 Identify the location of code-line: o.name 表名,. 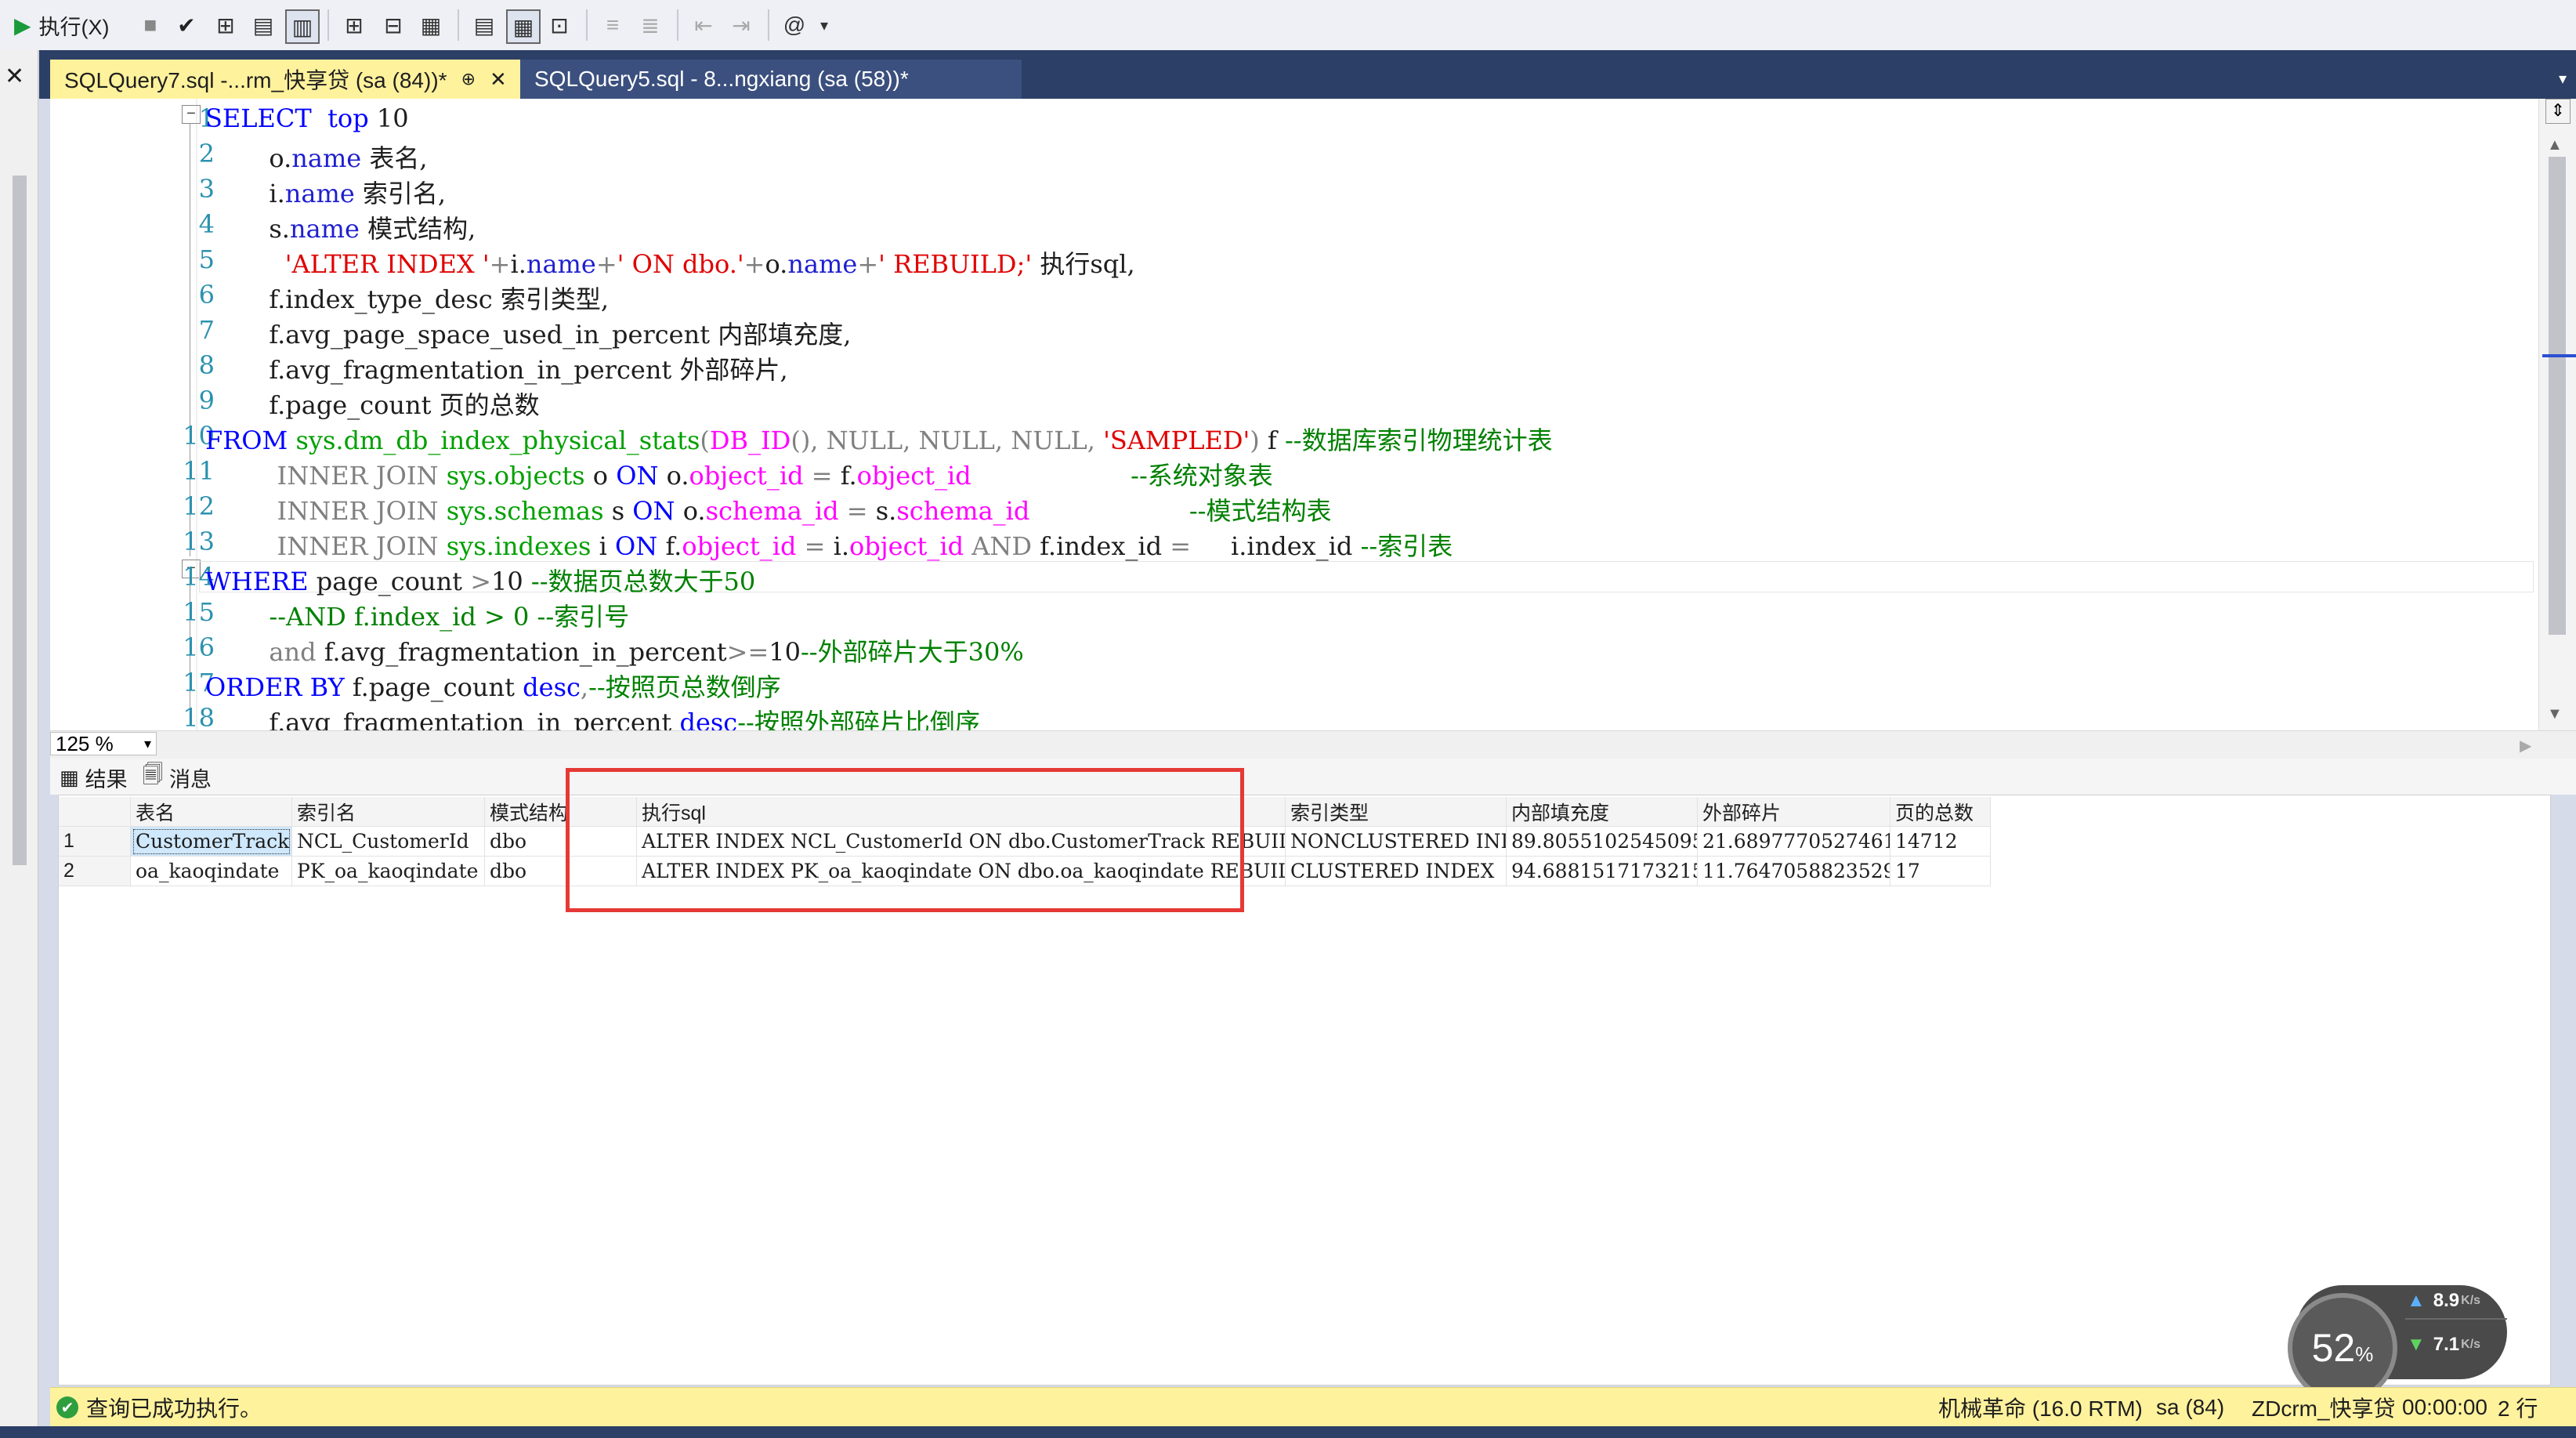
(317, 157).